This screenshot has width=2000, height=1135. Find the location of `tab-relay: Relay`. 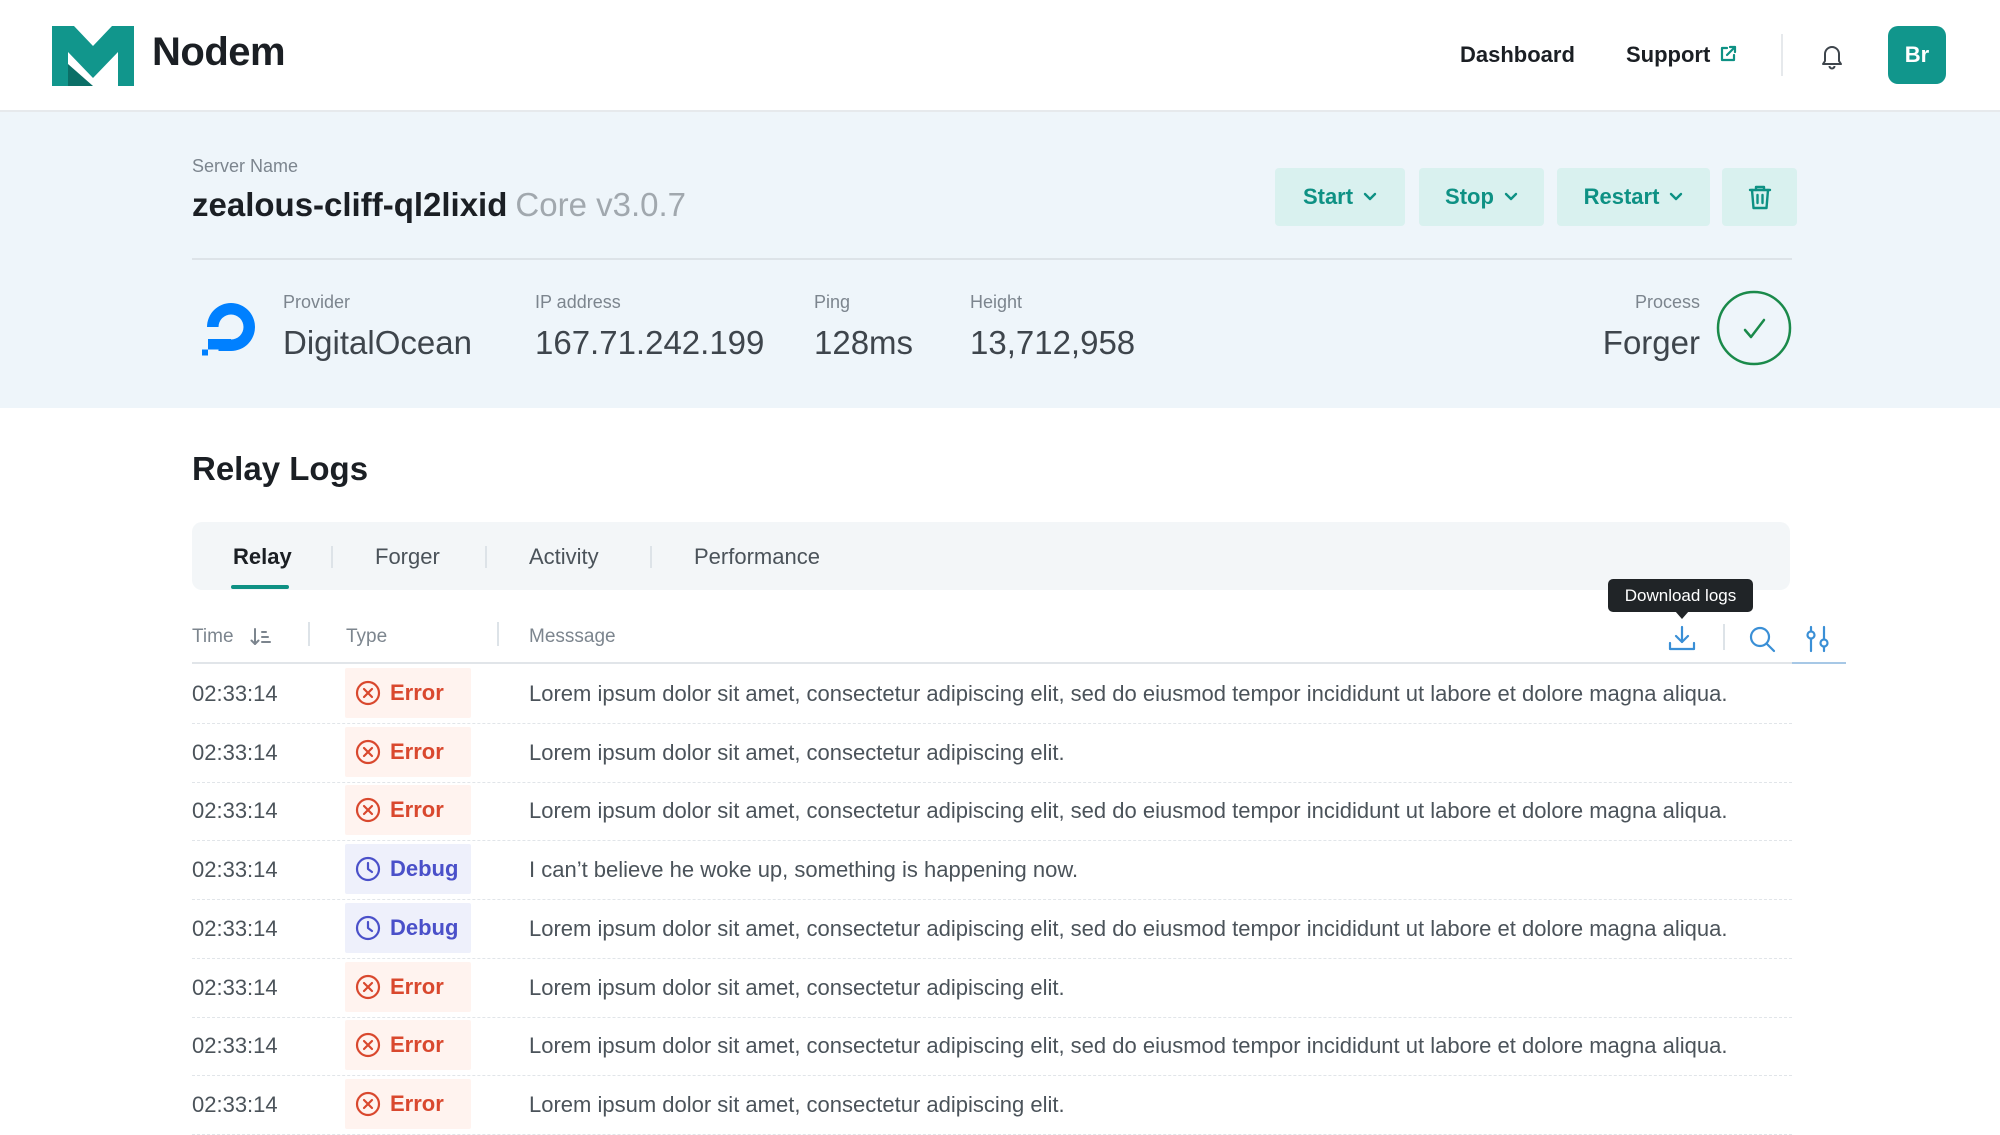

tab-relay: Relay is located at coordinates (262, 557).